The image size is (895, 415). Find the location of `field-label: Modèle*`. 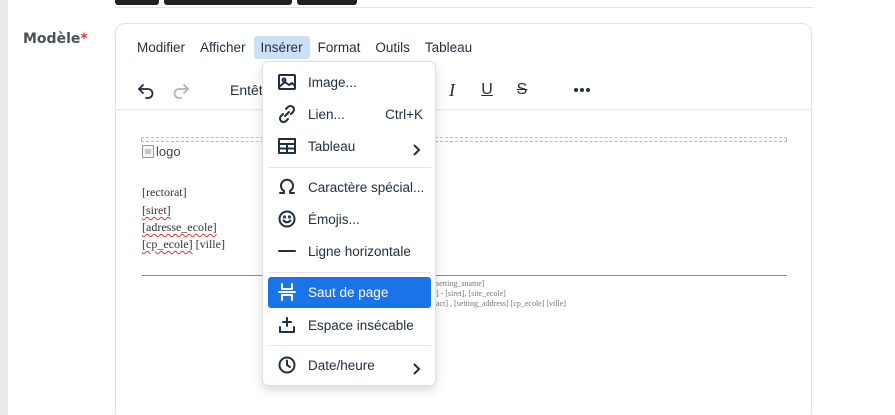

field-label: Modèle* is located at coordinates (55, 39).